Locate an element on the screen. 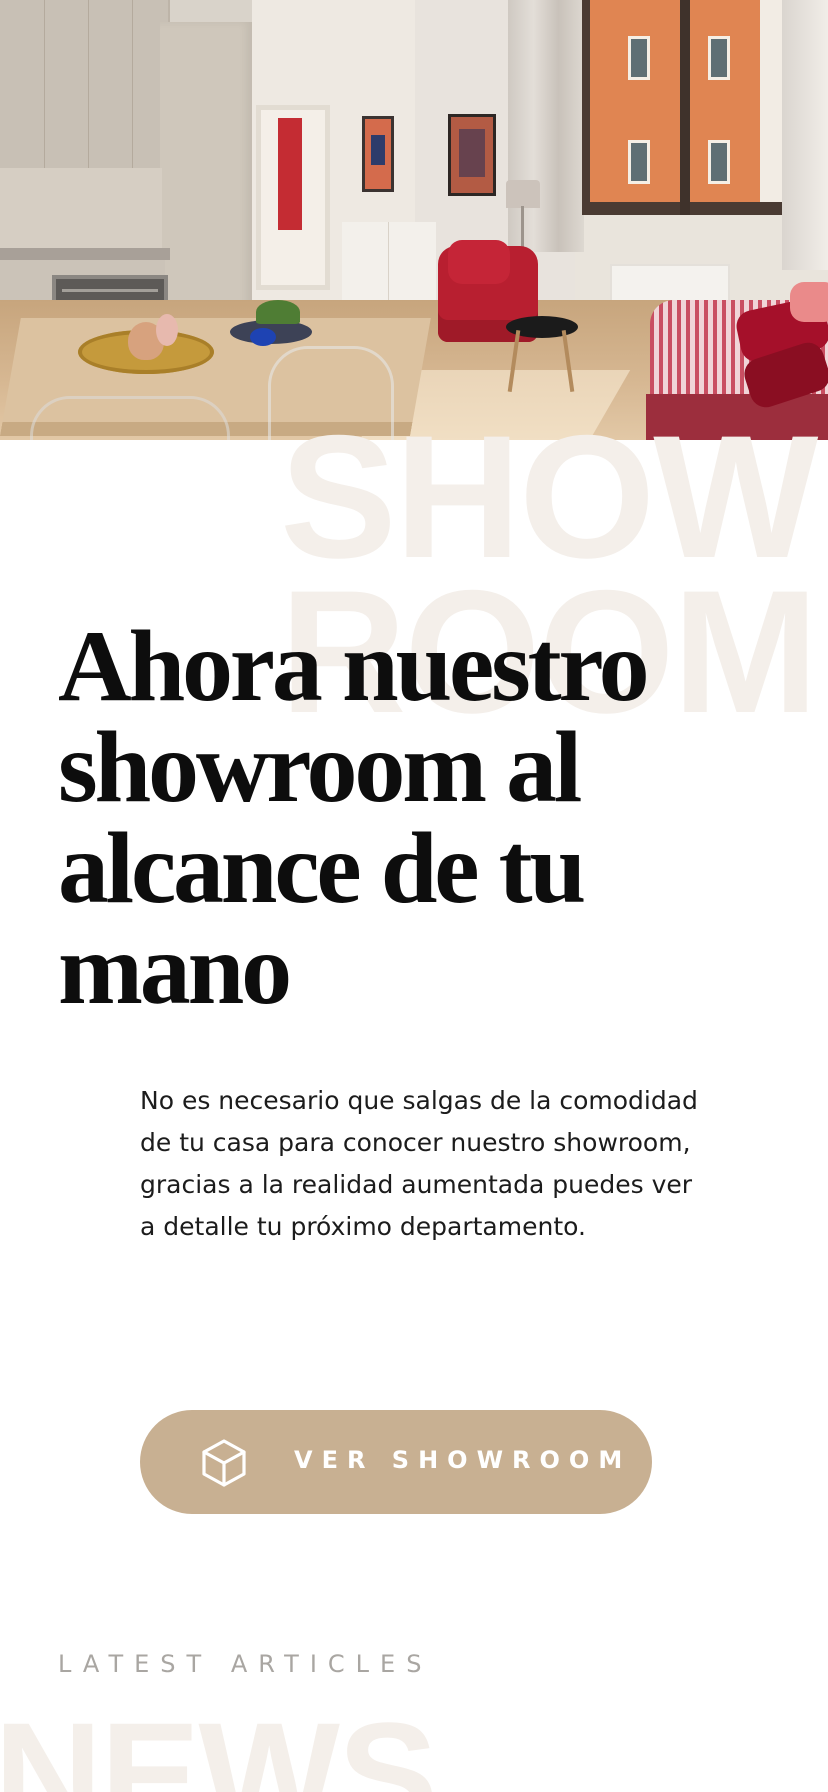  watermark-news: NEWS is located at coordinates (219, 1741).